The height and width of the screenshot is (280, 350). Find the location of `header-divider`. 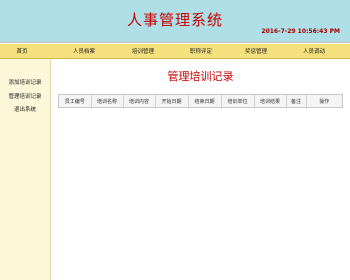

header-divider is located at coordinates (175, 42).